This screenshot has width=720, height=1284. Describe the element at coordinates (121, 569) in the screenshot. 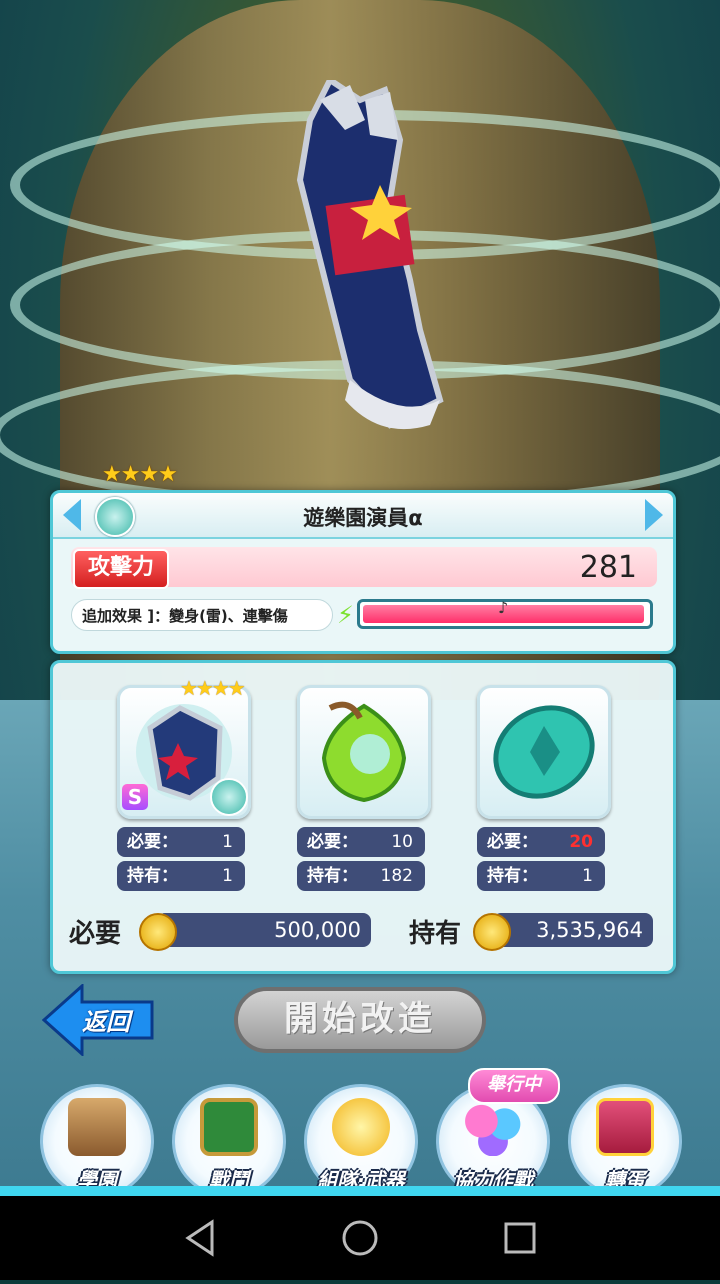

I see `attack-label: 攻擊力` at that location.